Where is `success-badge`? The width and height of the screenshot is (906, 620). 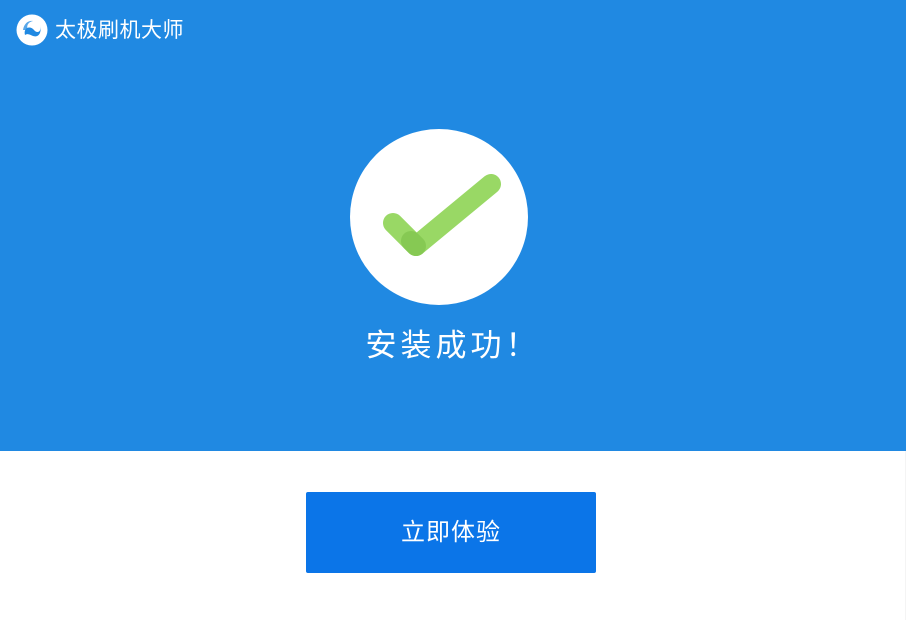 success-badge is located at coordinates (439, 217).